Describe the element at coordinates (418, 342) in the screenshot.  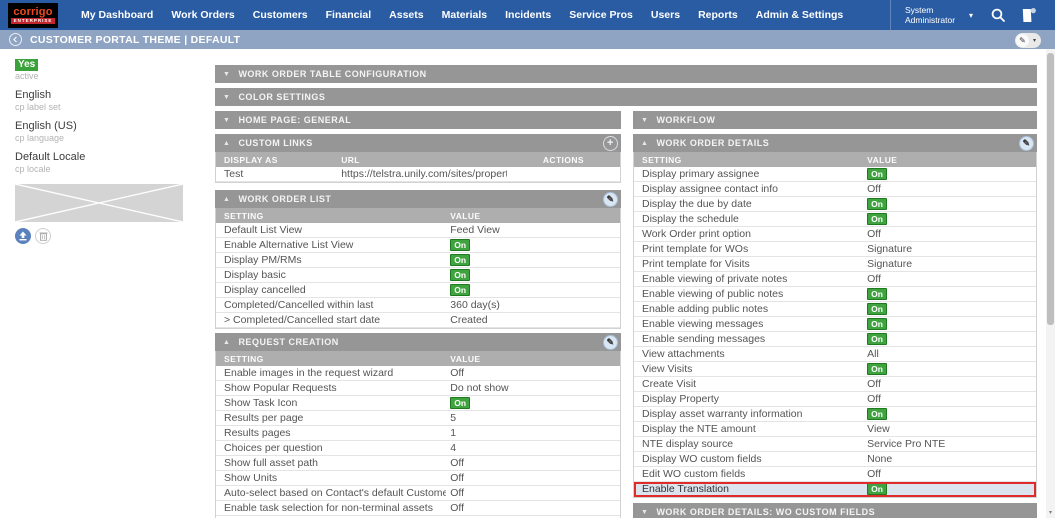
I see `panel-header-request-creation: ▲ REQUEST CREATION ✎` at that location.